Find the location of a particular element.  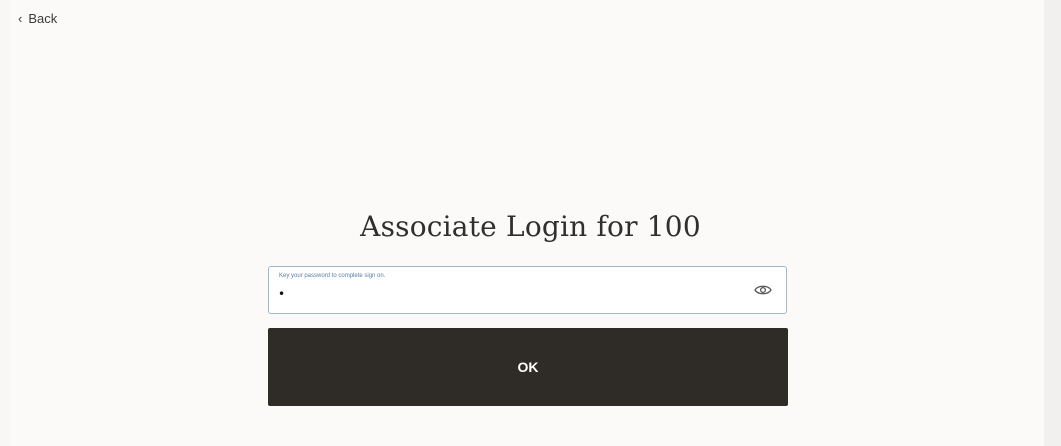

back-label: Back is located at coordinates (43, 18).